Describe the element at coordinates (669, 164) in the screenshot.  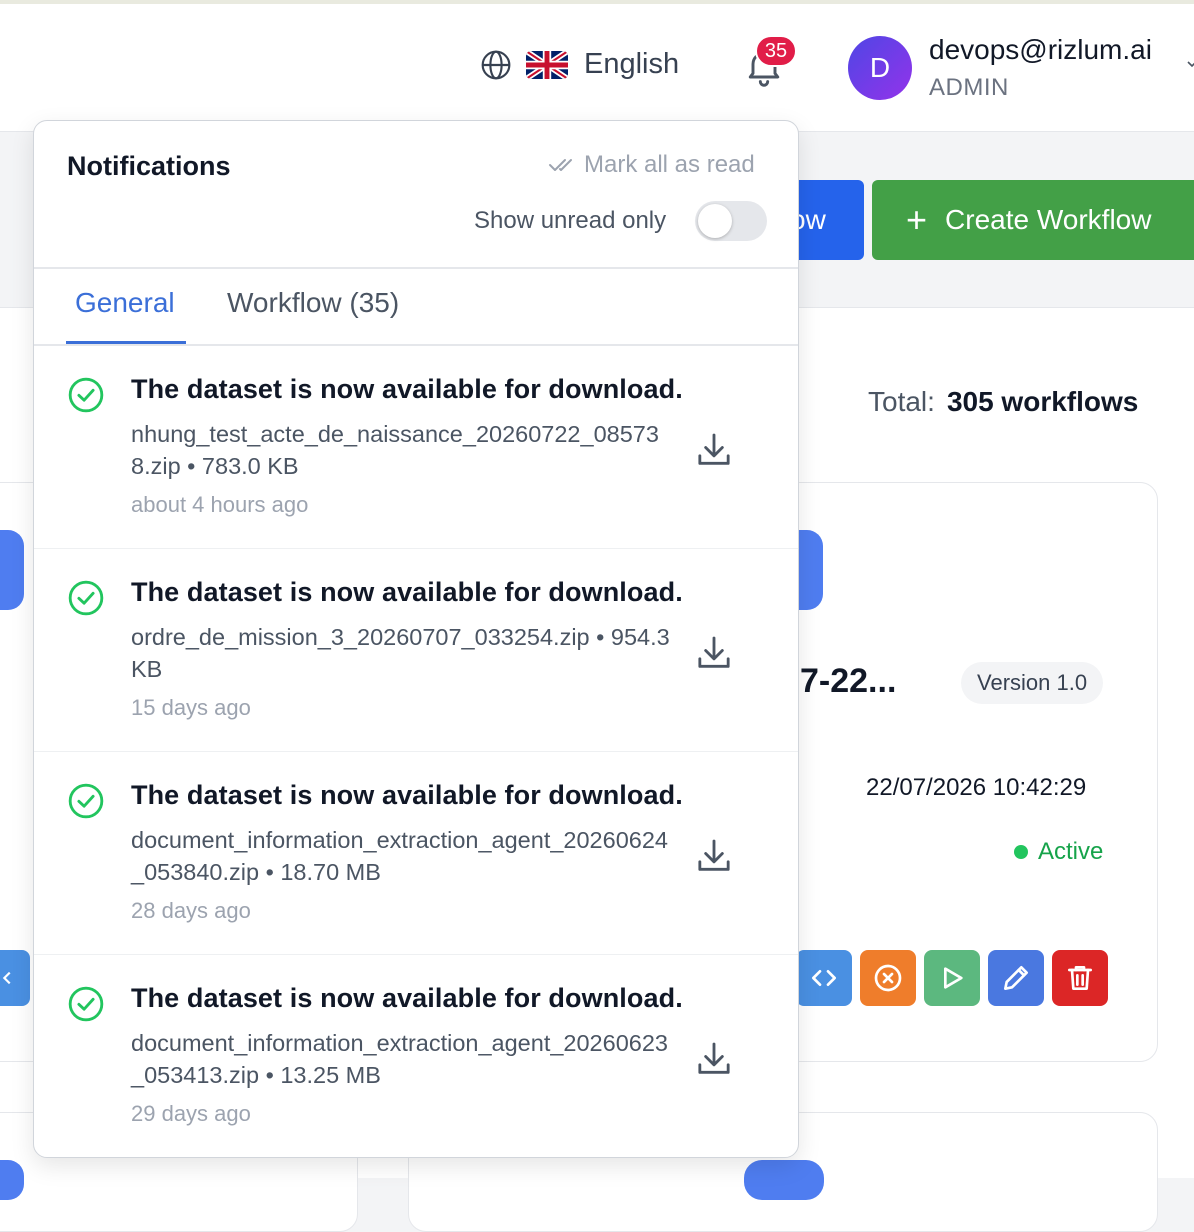
I see `mark-all-read-label: Mark all as read` at that location.